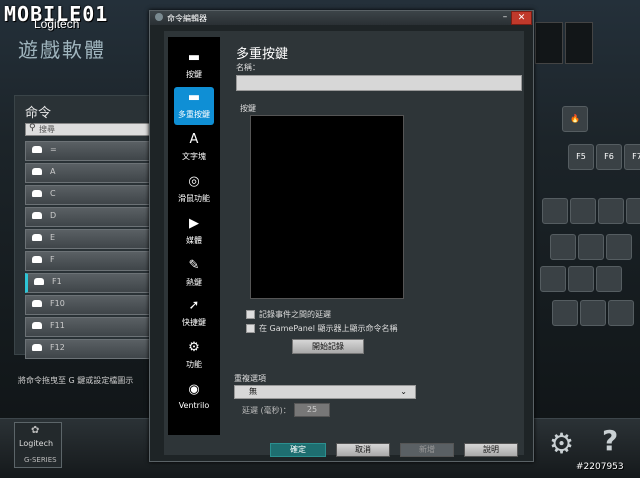 Image resolution: width=640 pixels, height=478 pixels. I want to click on nav-item-media: ▶ 媒體, so click(194, 232).